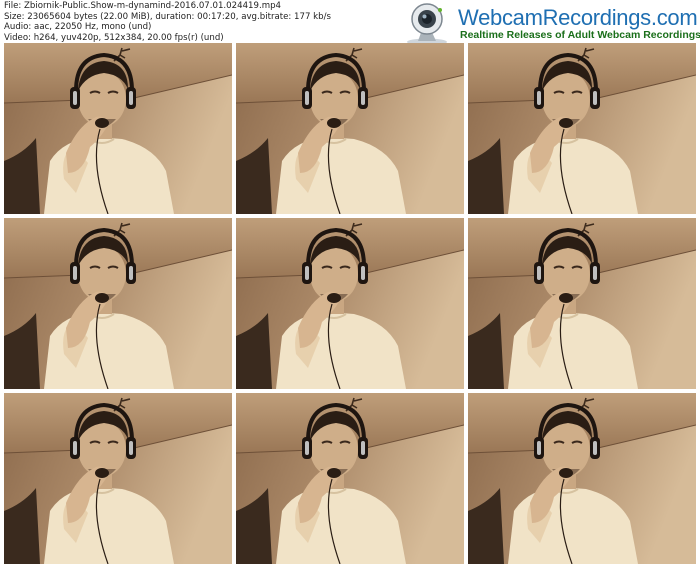  Describe the element at coordinates (578, 17) in the screenshot. I see `logo-title: WebcamRecordings.com` at that location.